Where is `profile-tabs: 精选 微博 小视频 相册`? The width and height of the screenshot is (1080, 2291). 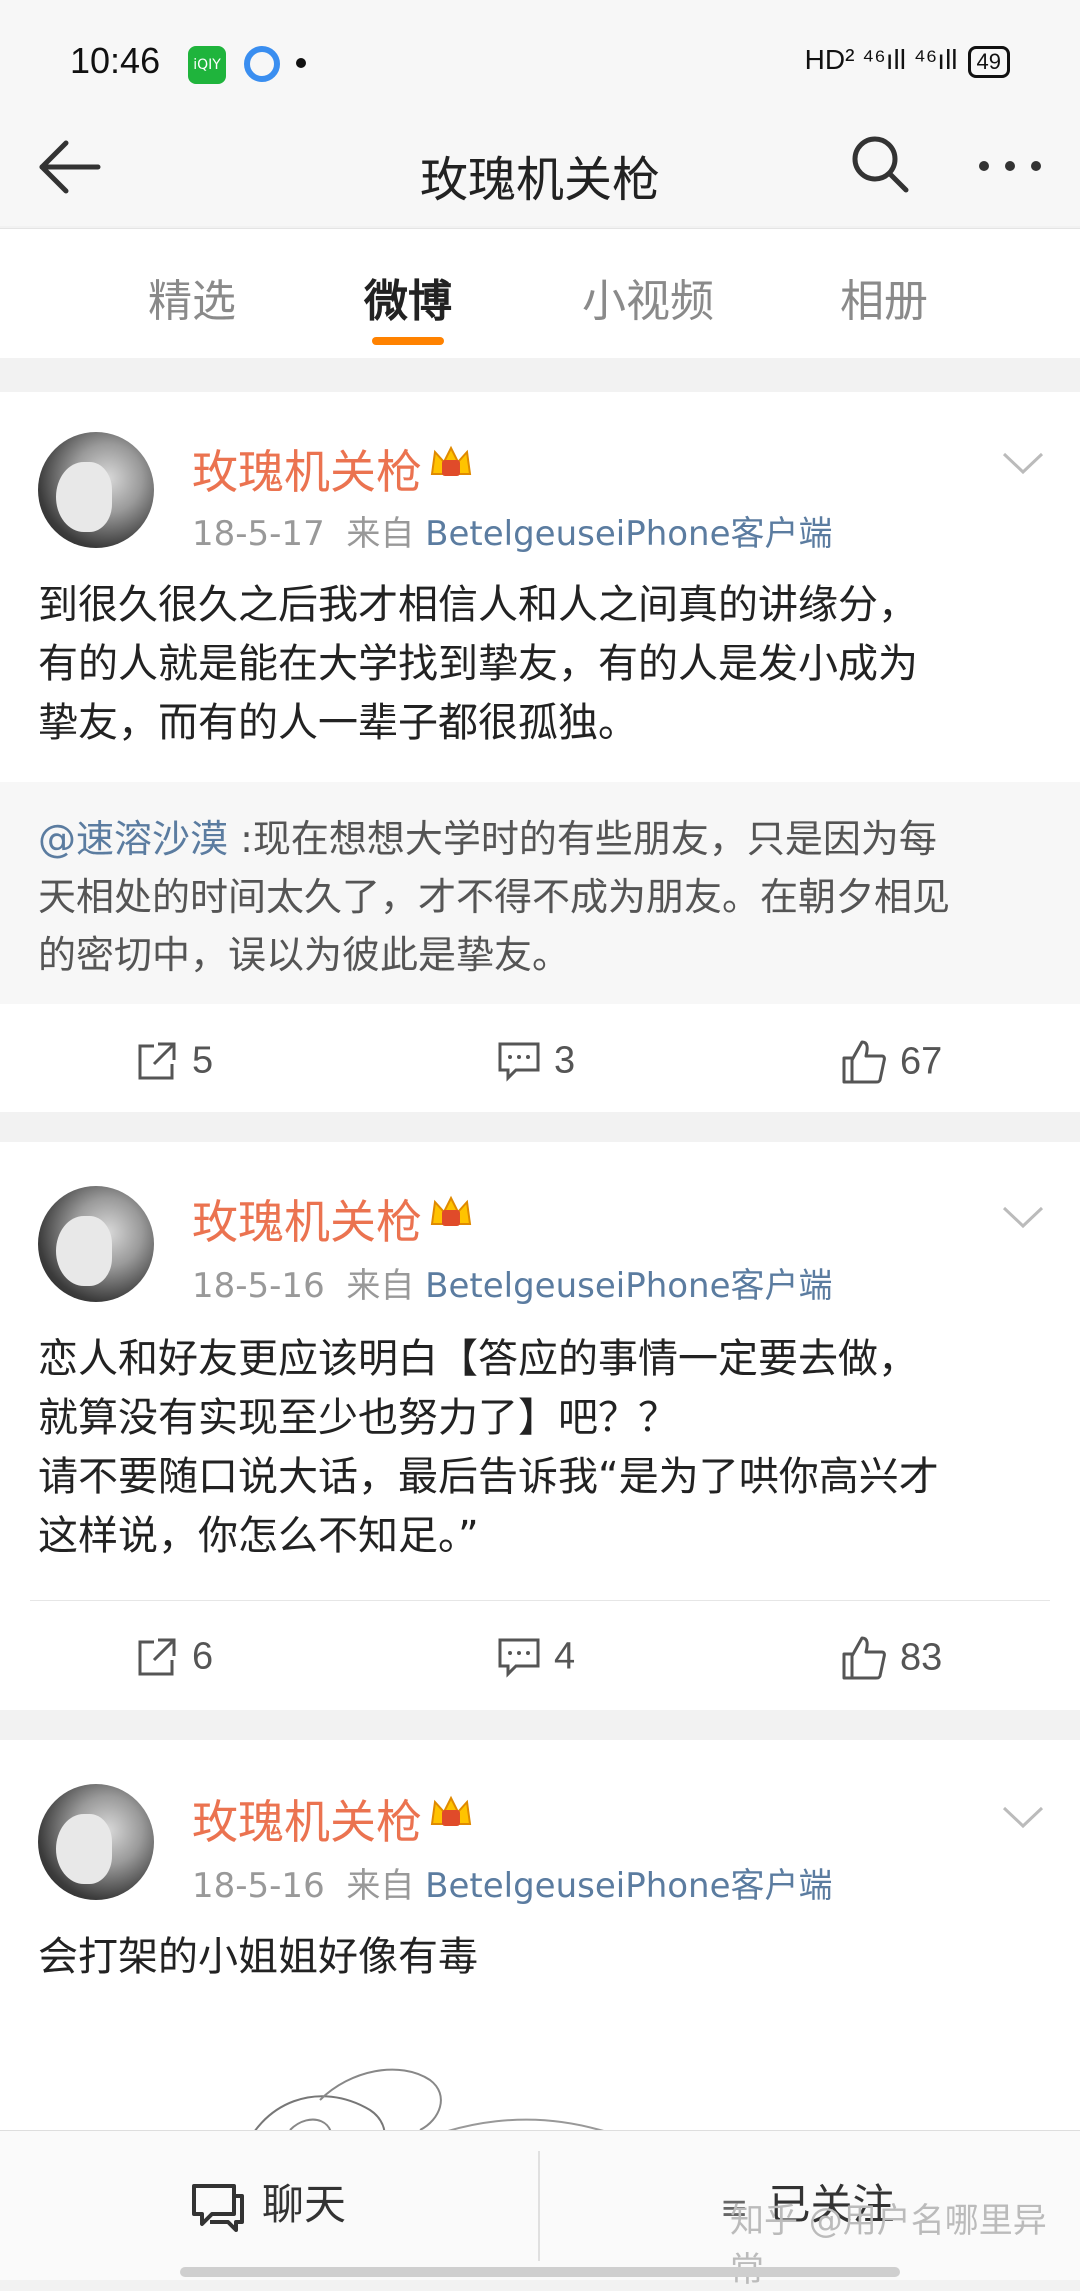
profile-tabs: 精选 微博 小视频 相册 is located at coordinates (540, 293).